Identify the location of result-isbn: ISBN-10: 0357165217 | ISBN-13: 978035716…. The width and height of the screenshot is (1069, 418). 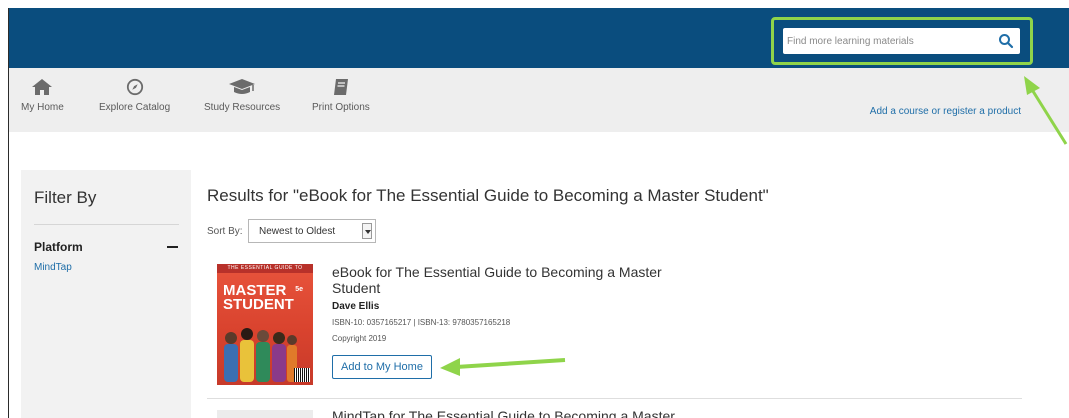
(421, 322).